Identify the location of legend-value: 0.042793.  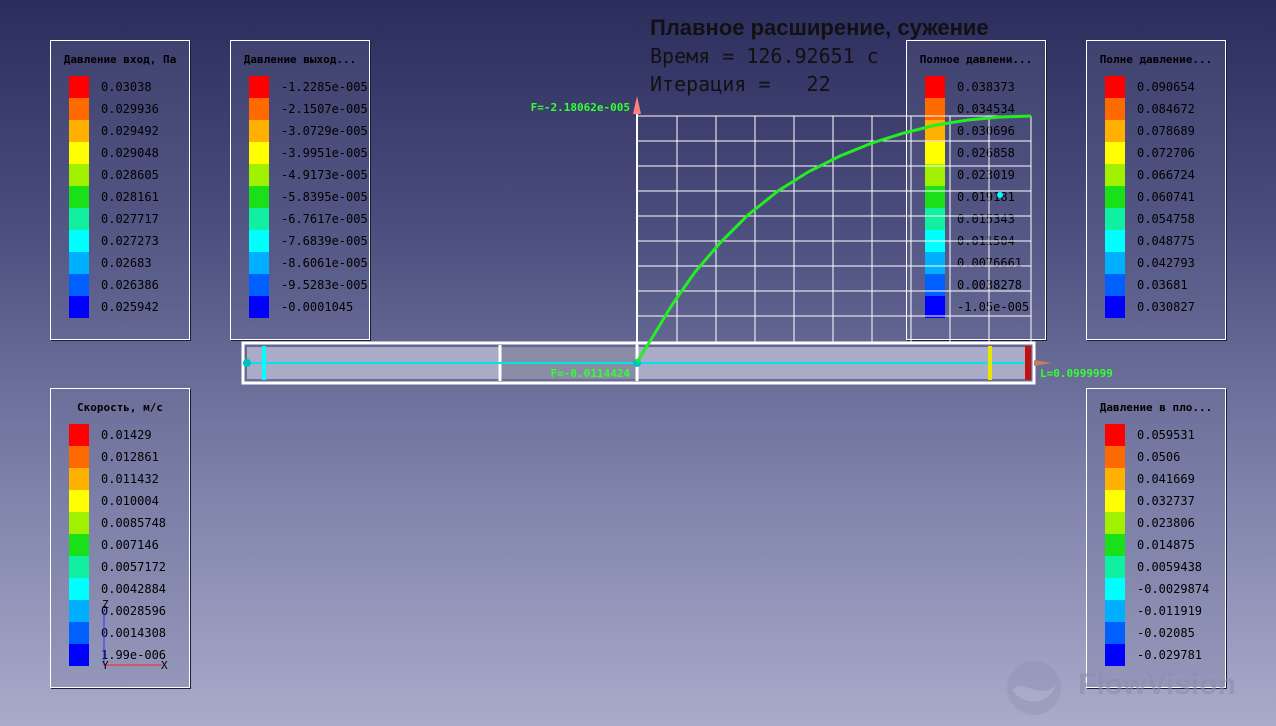
(1166, 263).